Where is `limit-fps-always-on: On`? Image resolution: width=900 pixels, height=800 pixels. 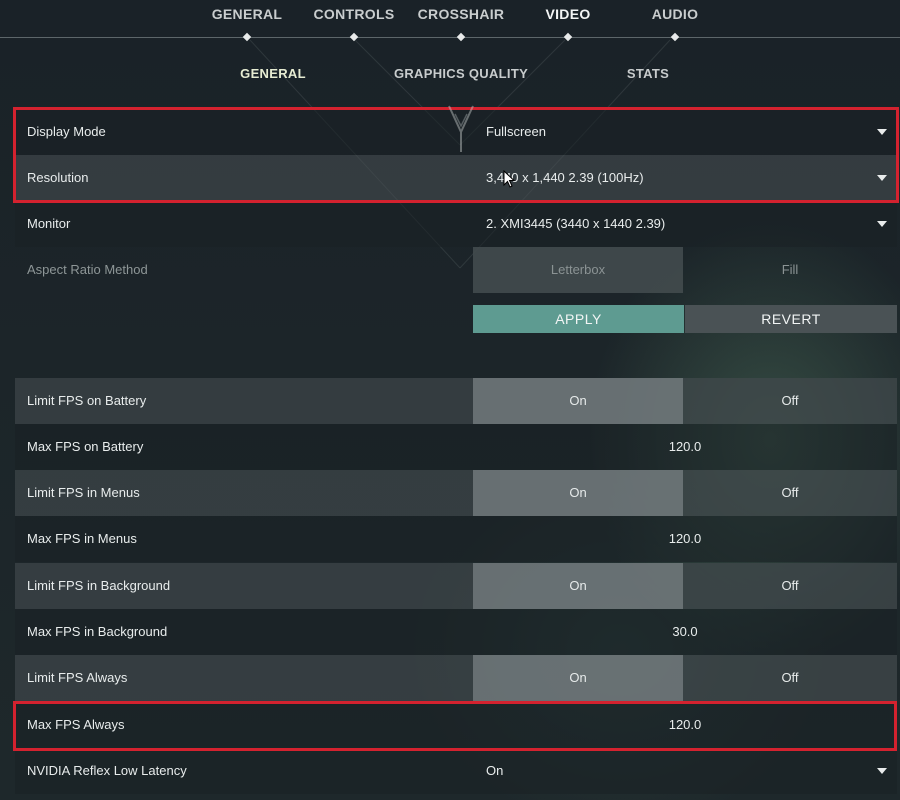 limit-fps-always-on: On is located at coordinates (578, 678).